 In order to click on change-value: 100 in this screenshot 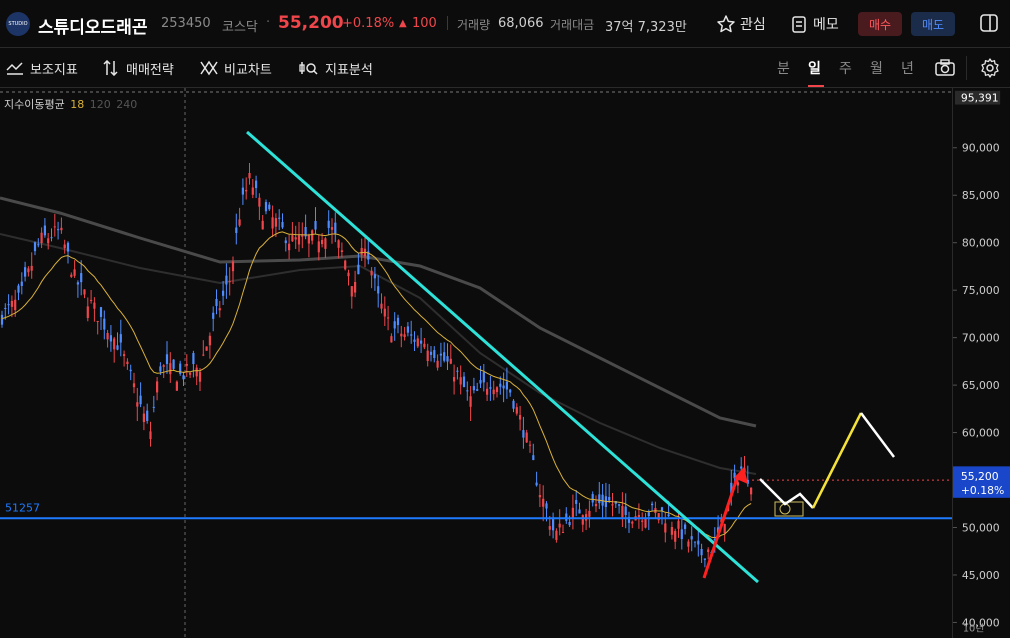, I will do `click(424, 23)`.